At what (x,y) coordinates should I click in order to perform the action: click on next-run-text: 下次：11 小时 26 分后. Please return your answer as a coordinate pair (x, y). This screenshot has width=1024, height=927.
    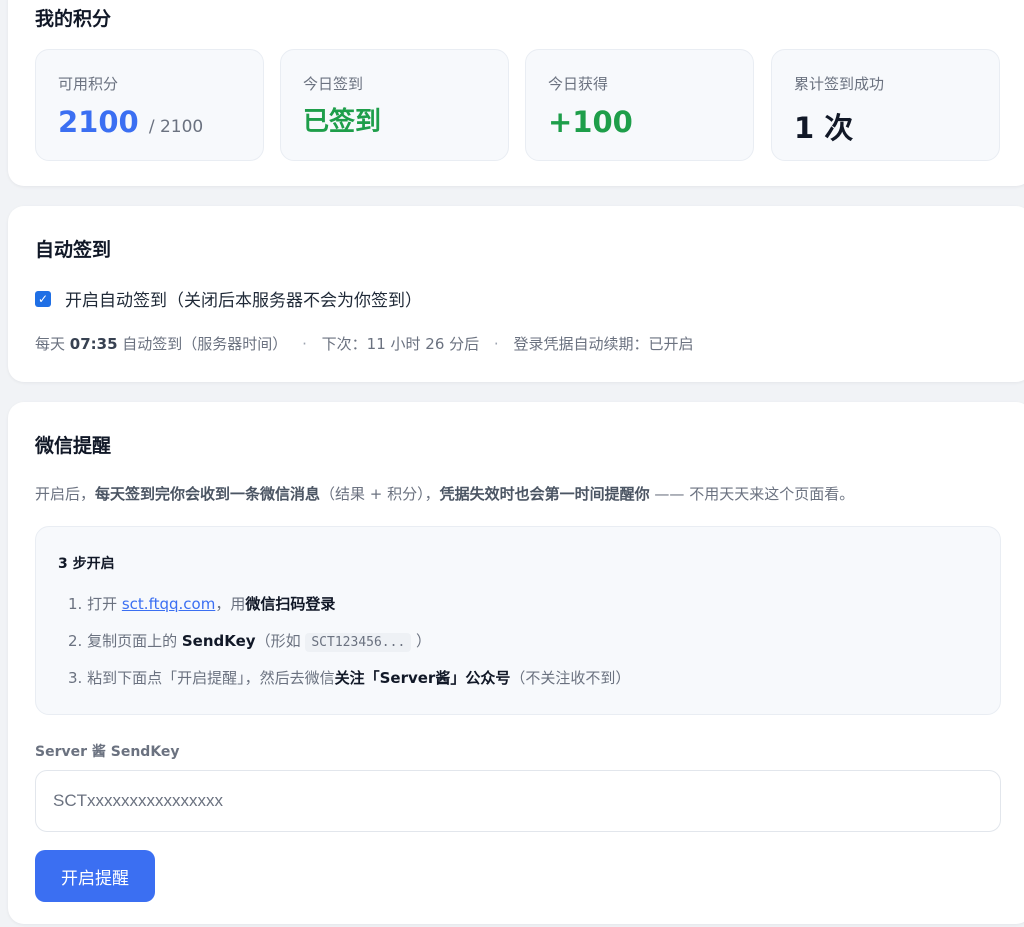
    Looking at the image, I should click on (400, 344).